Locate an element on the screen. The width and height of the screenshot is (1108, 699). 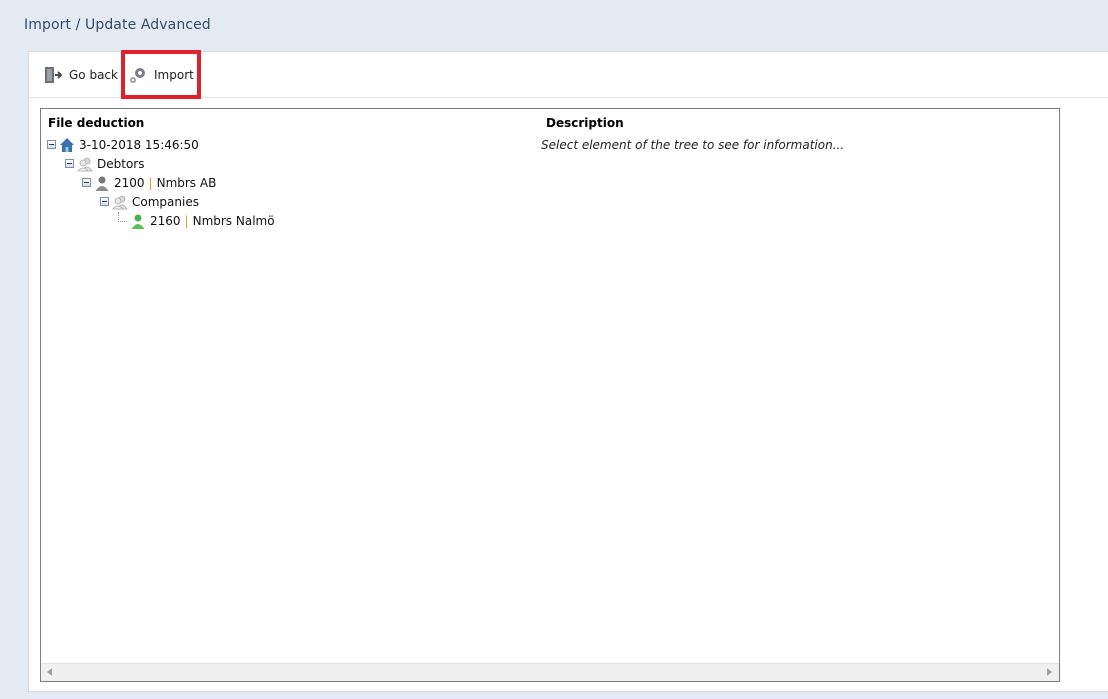
import-label: Import is located at coordinates (174, 75).